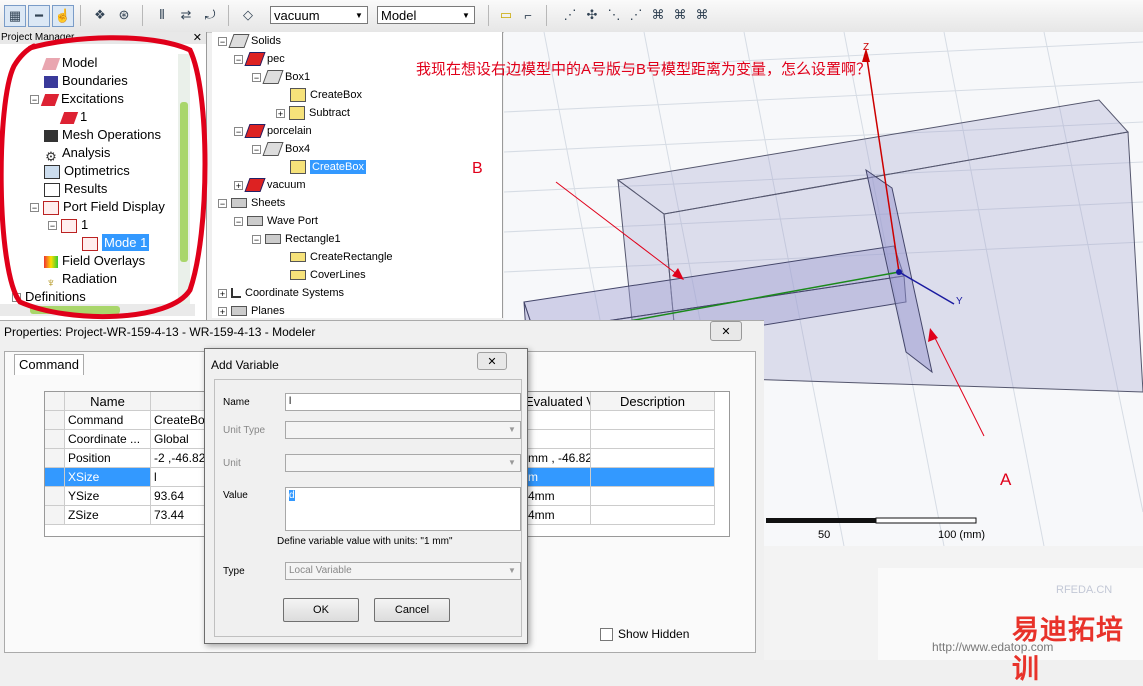 The width and height of the screenshot is (1143, 686). I want to click on name-input: l, so click(403, 402).